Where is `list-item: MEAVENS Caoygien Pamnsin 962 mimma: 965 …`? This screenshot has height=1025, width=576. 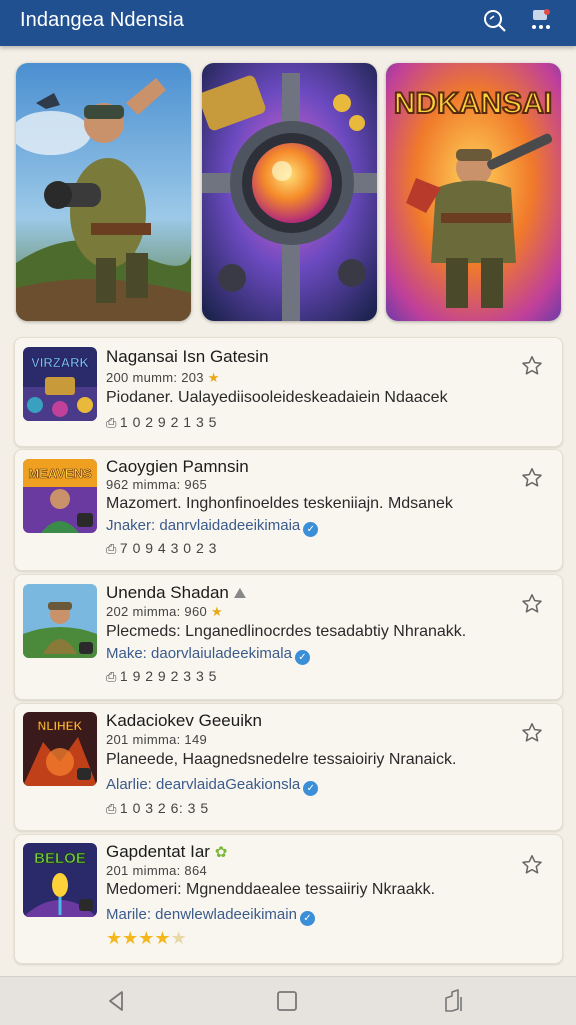
list-item: MEAVENS Caoygien Pamnsin 962 mimma: 965 … is located at coordinates (288, 510).